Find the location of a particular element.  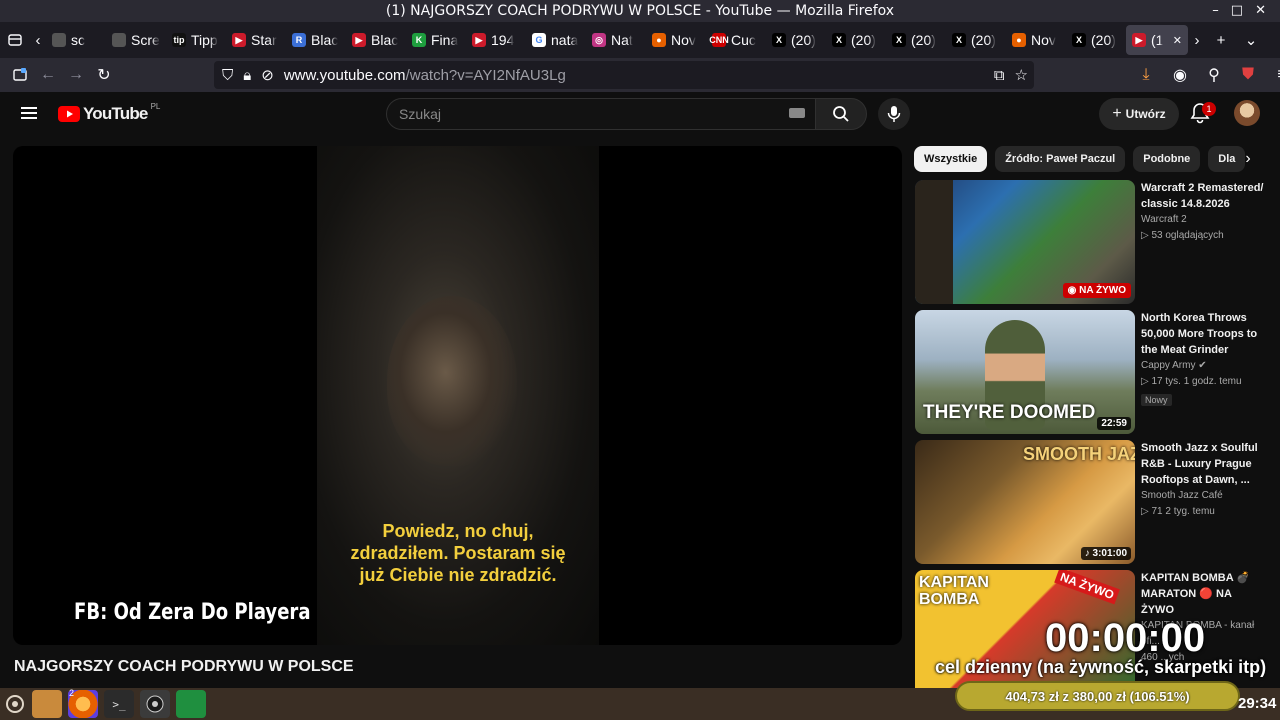

thumbnail-caption: SMOOTH JAZZ is located at coordinates (1079, 454).